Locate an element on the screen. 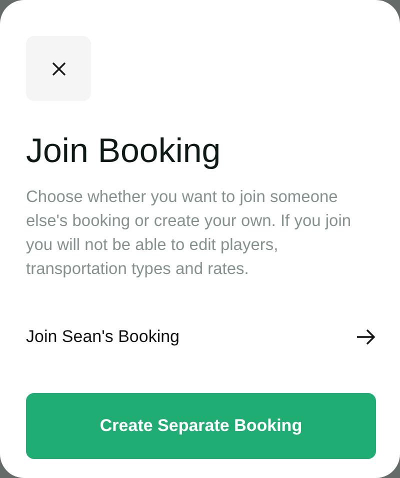  close-button is located at coordinates (58, 68).